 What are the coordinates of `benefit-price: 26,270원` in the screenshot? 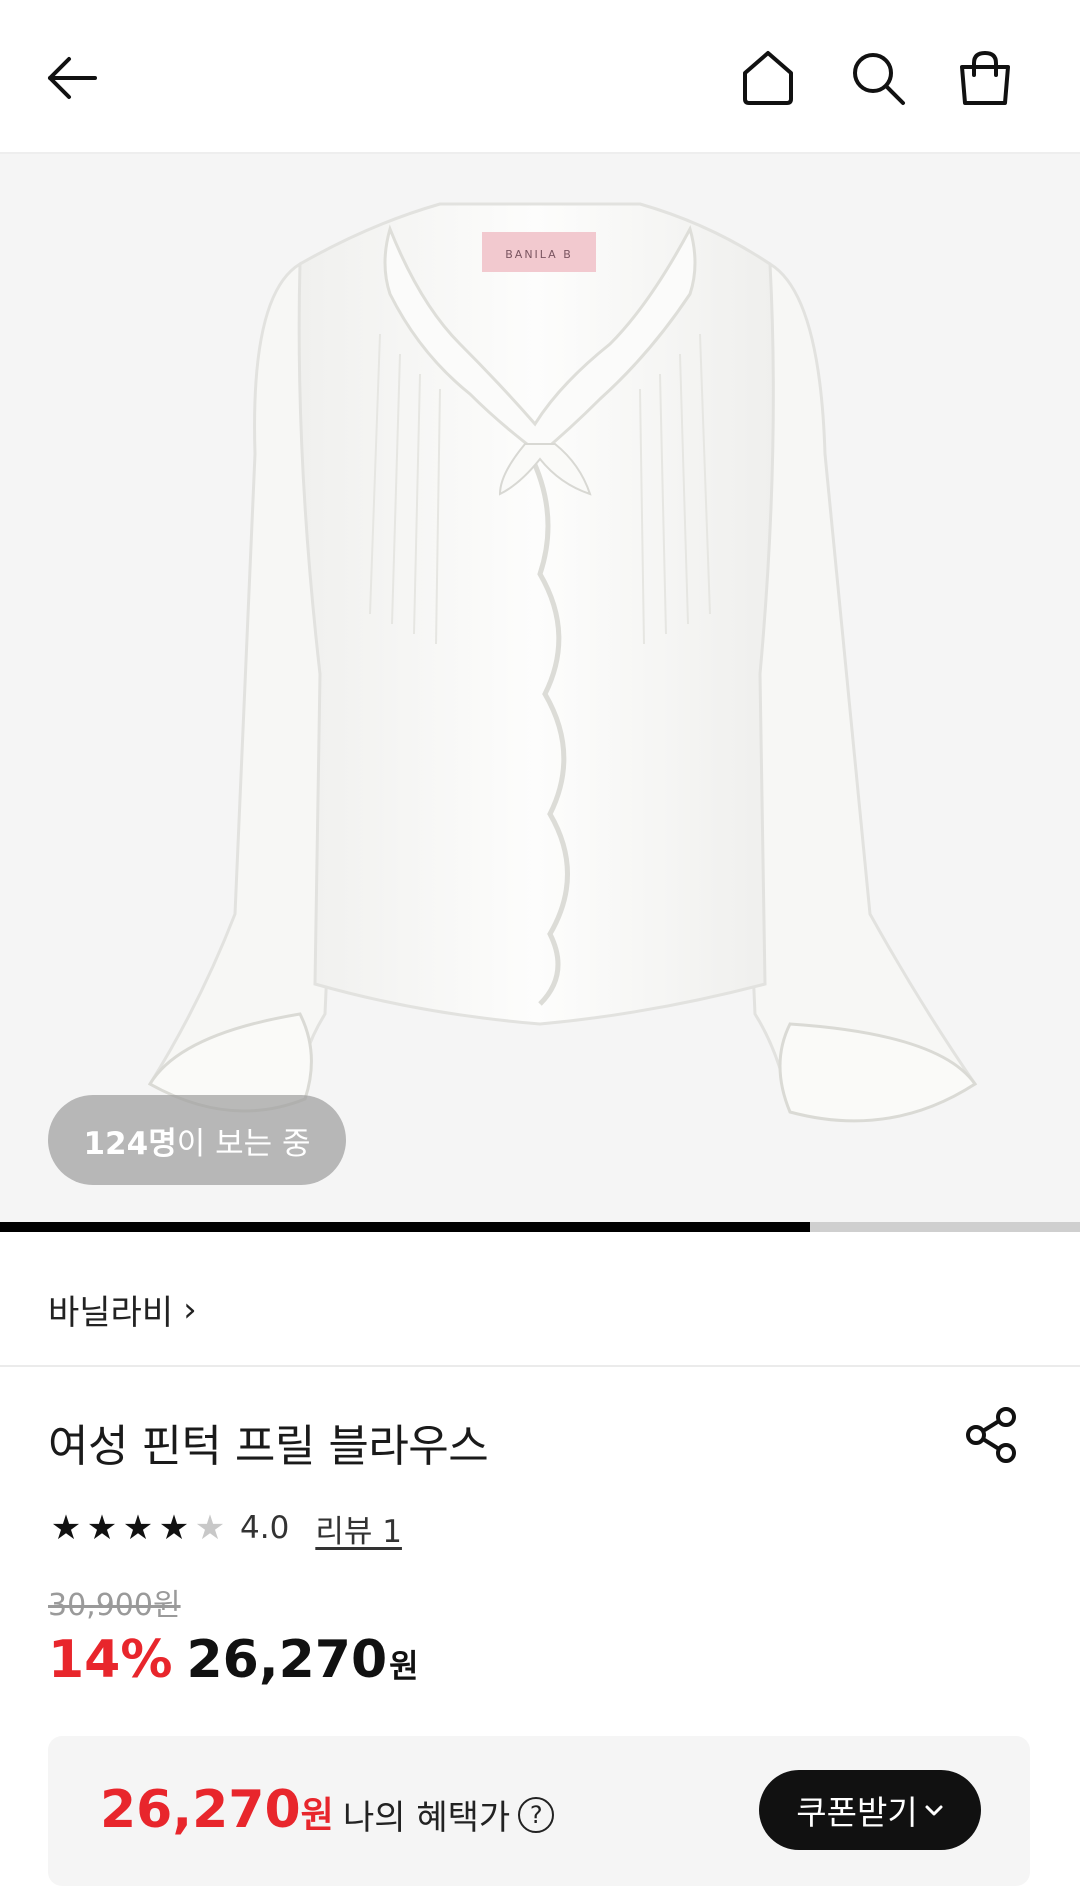 It's located at (217, 1810).